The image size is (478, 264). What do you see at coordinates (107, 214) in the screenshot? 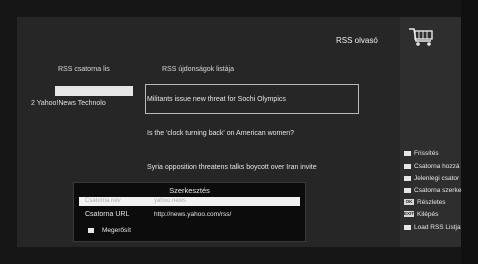
I see `channel-url-label: Csatorna URL` at bounding box center [107, 214].